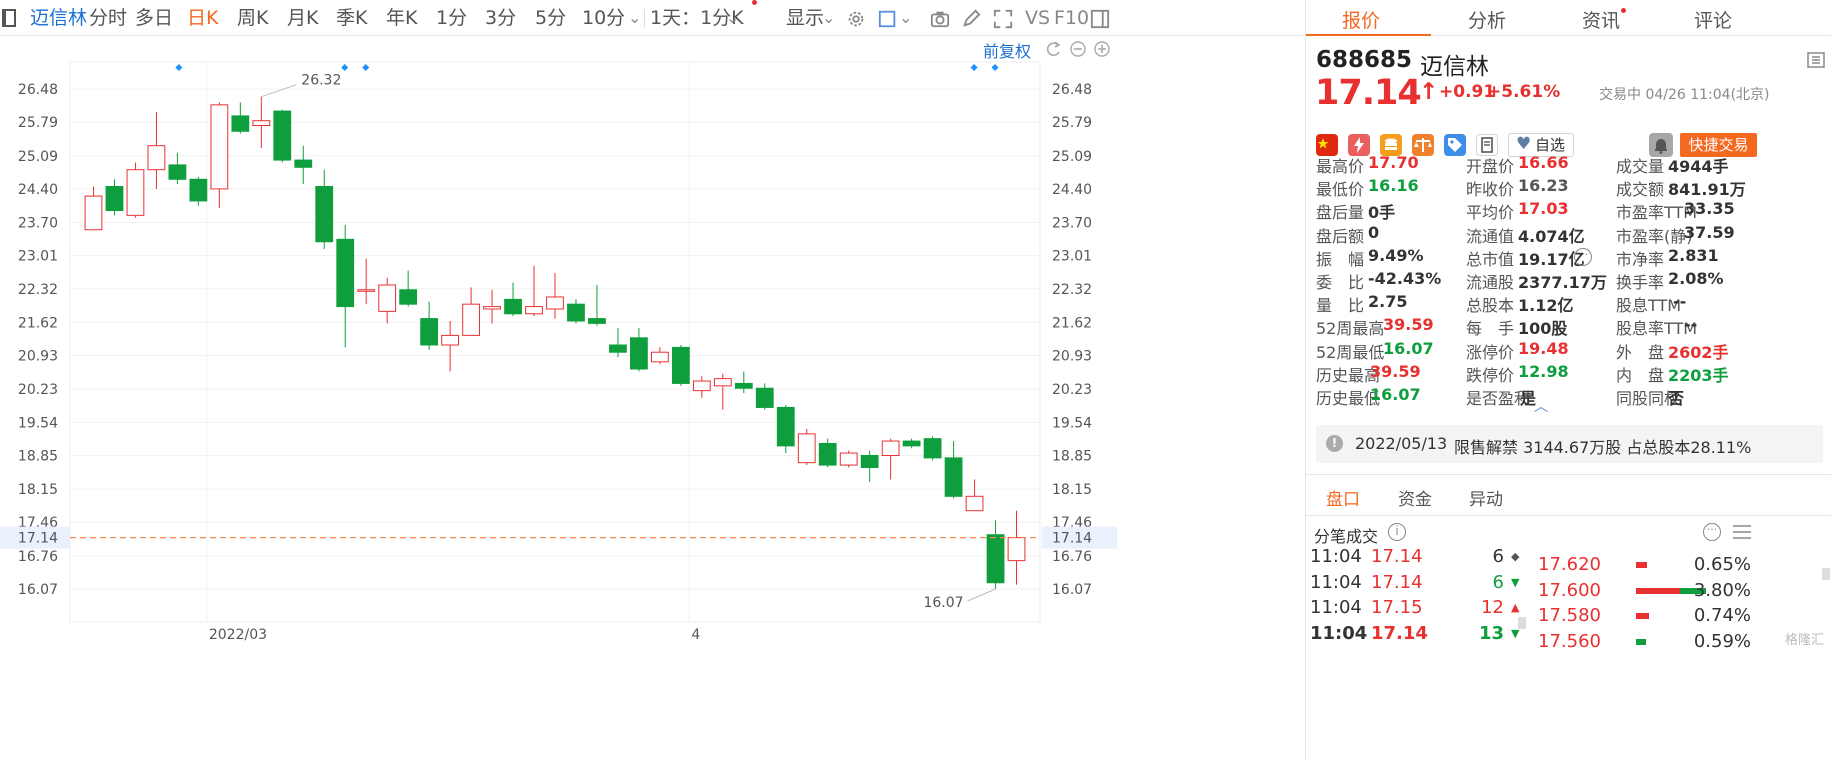  Describe the element at coordinates (550, 18) in the screenshot. I see `period-tab-5min: 5分` at that location.